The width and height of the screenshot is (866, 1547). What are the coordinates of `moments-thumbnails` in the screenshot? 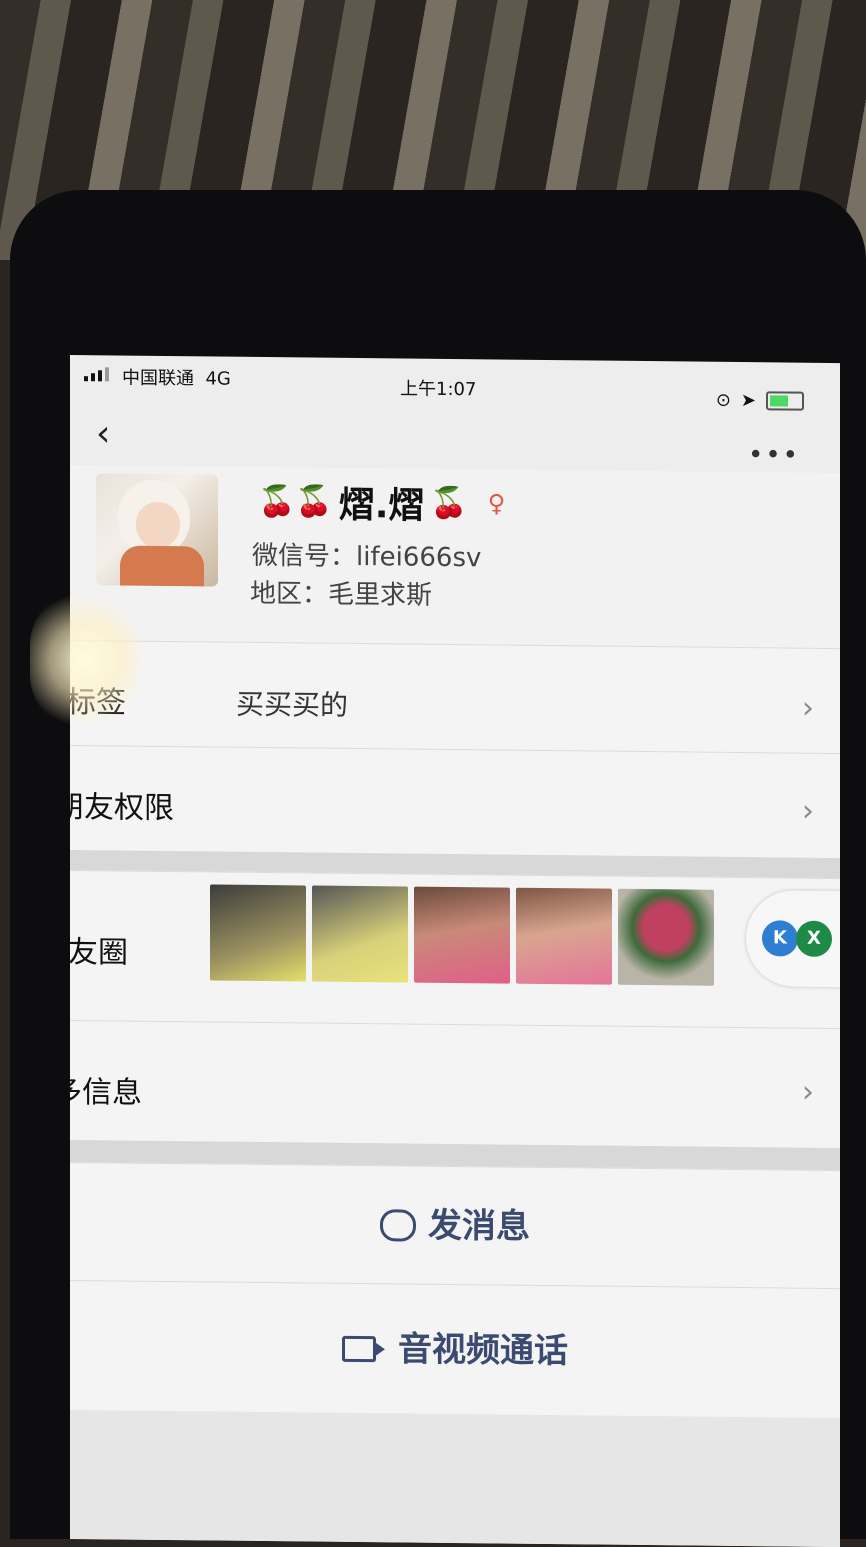 It's located at (462, 935).